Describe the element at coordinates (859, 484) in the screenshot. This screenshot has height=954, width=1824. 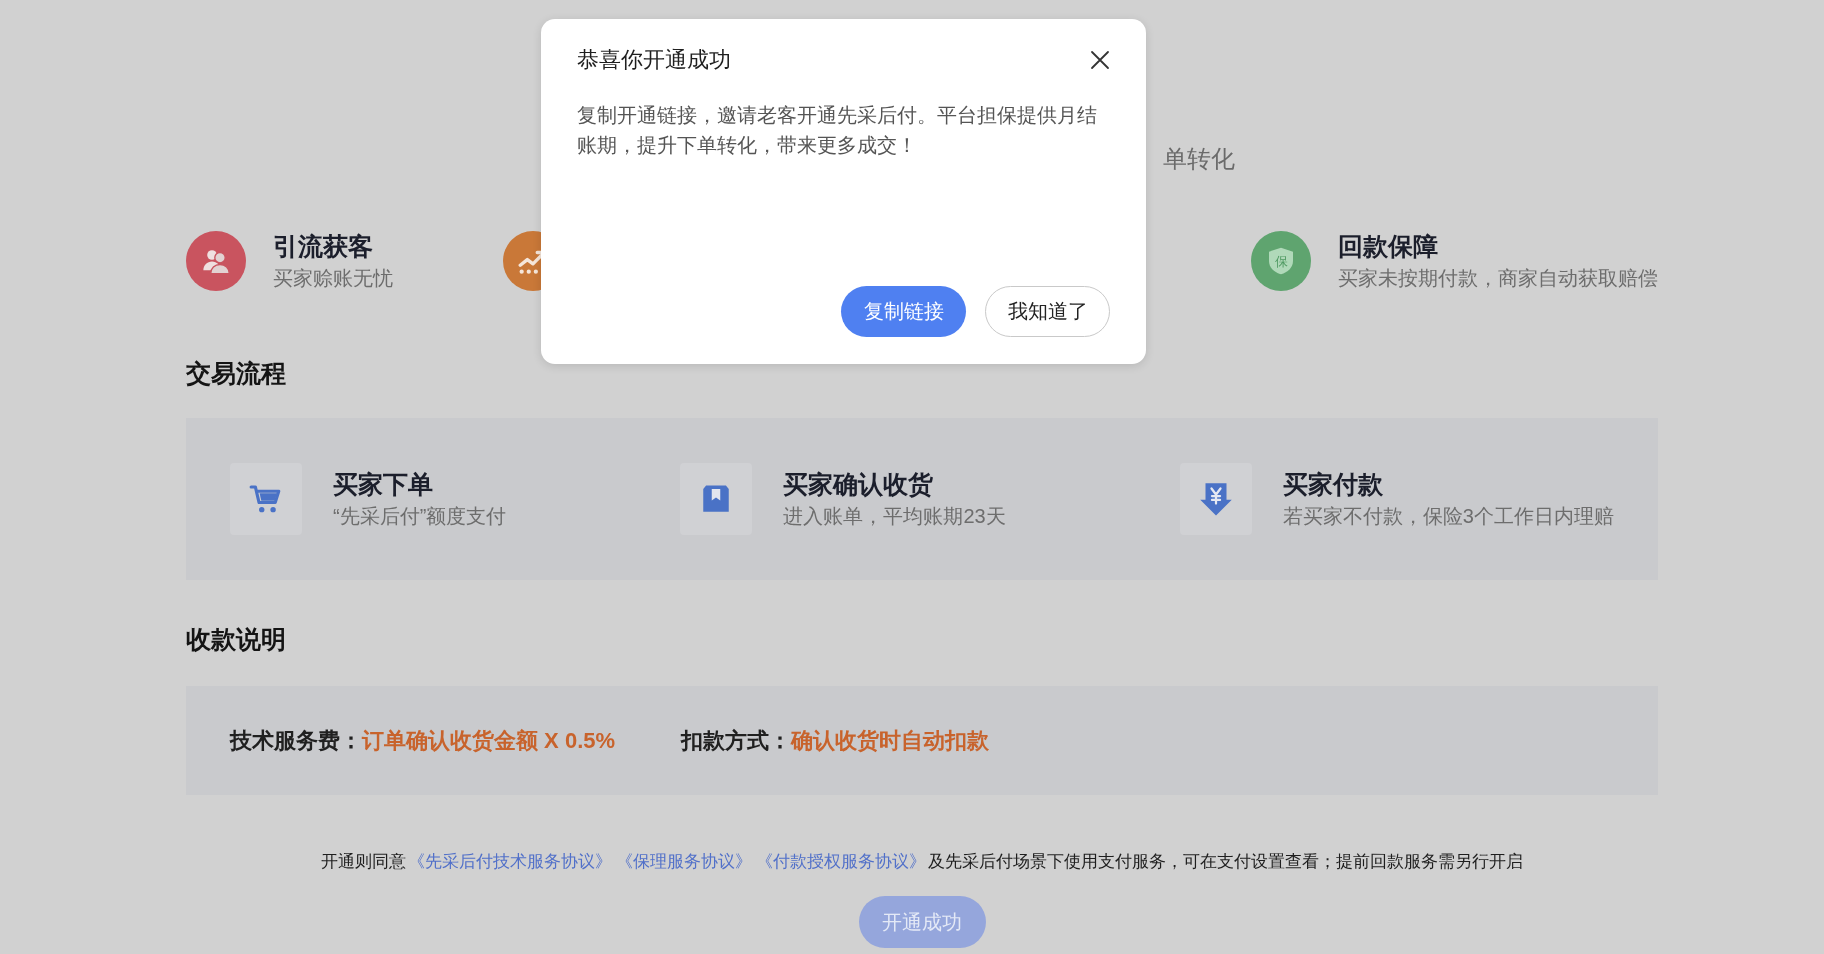
I see `step-title: 买家确认收货` at that location.